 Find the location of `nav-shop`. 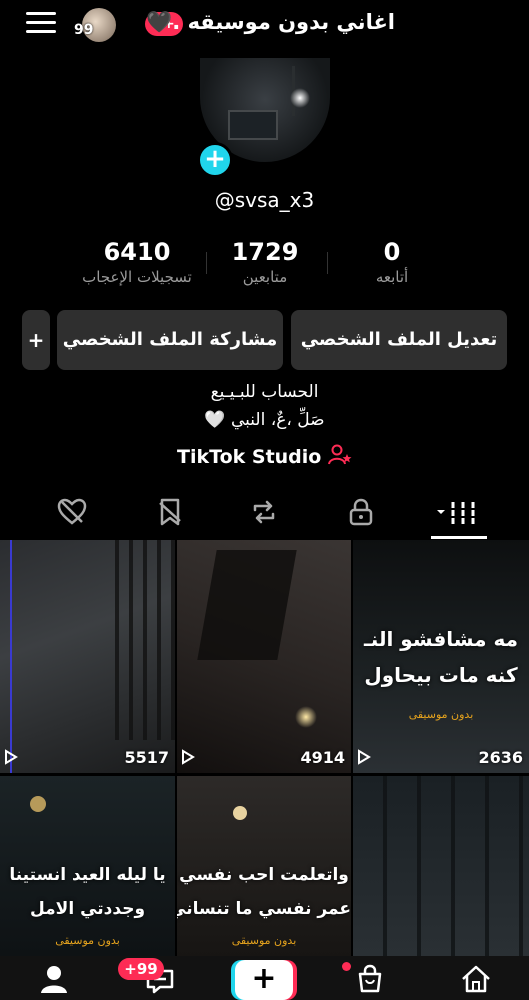

nav-shop is located at coordinates (370, 979).